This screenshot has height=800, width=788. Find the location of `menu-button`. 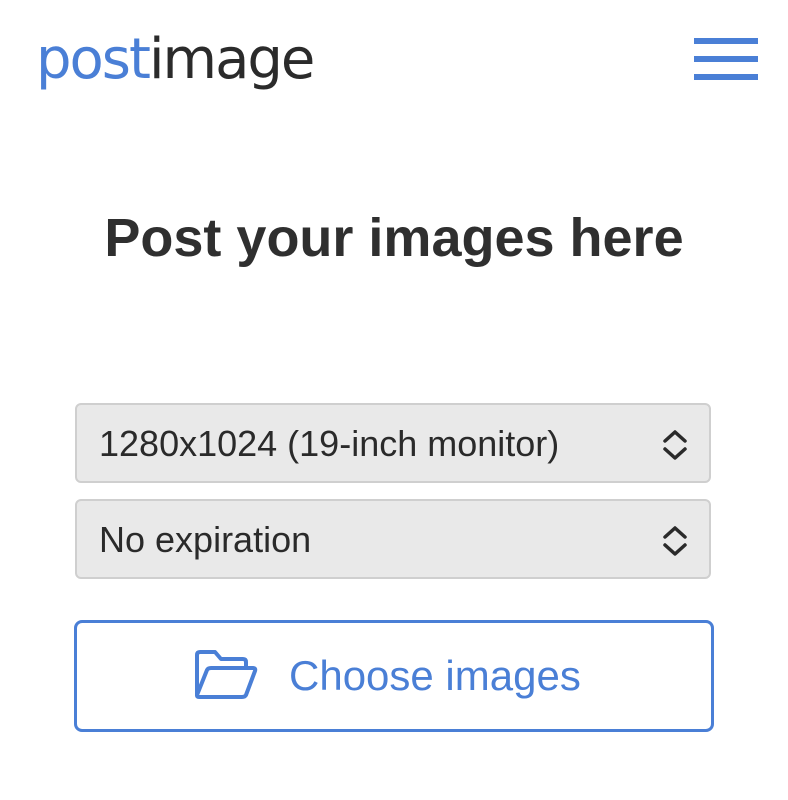

menu-button is located at coordinates (725, 60).